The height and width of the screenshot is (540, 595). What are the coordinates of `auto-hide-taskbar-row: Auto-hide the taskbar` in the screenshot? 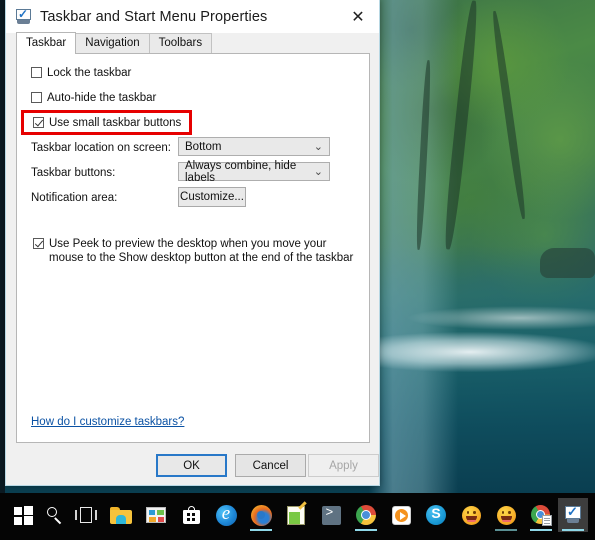 It's located at (93, 98).